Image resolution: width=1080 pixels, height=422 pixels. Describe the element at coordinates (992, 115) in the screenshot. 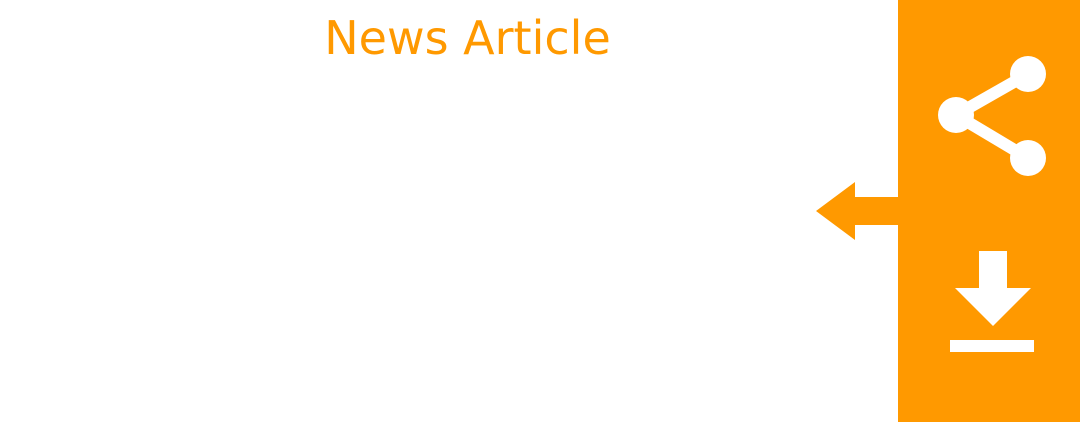

I see `share-icon` at that location.